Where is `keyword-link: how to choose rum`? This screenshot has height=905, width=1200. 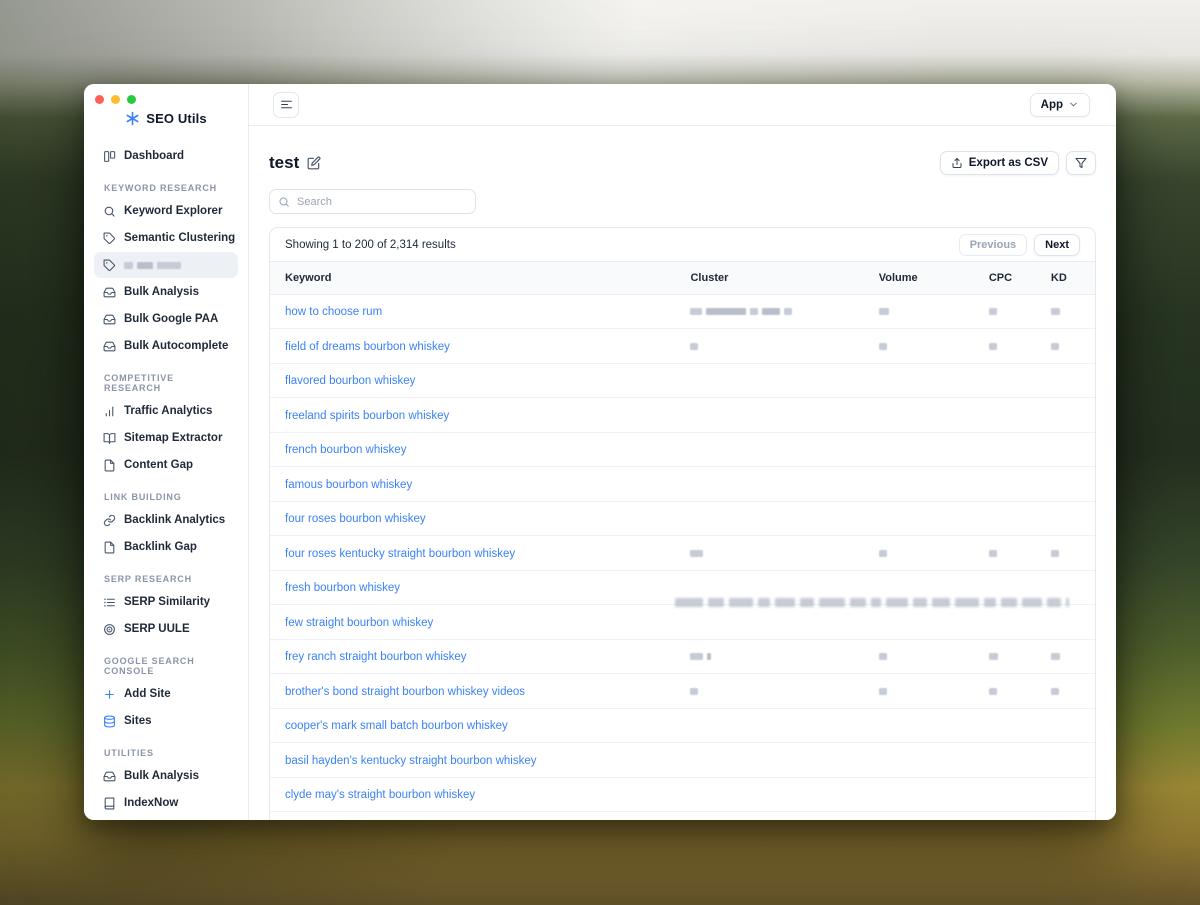 keyword-link: how to choose rum is located at coordinates (333, 312).